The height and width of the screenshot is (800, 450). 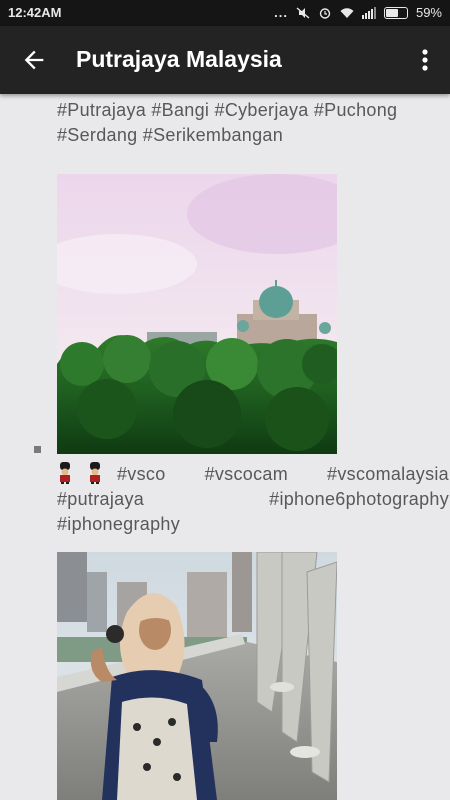 What do you see at coordinates (35, 12) in the screenshot?
I see `status-time: 12:42AM` at bounding box center [35, 12].